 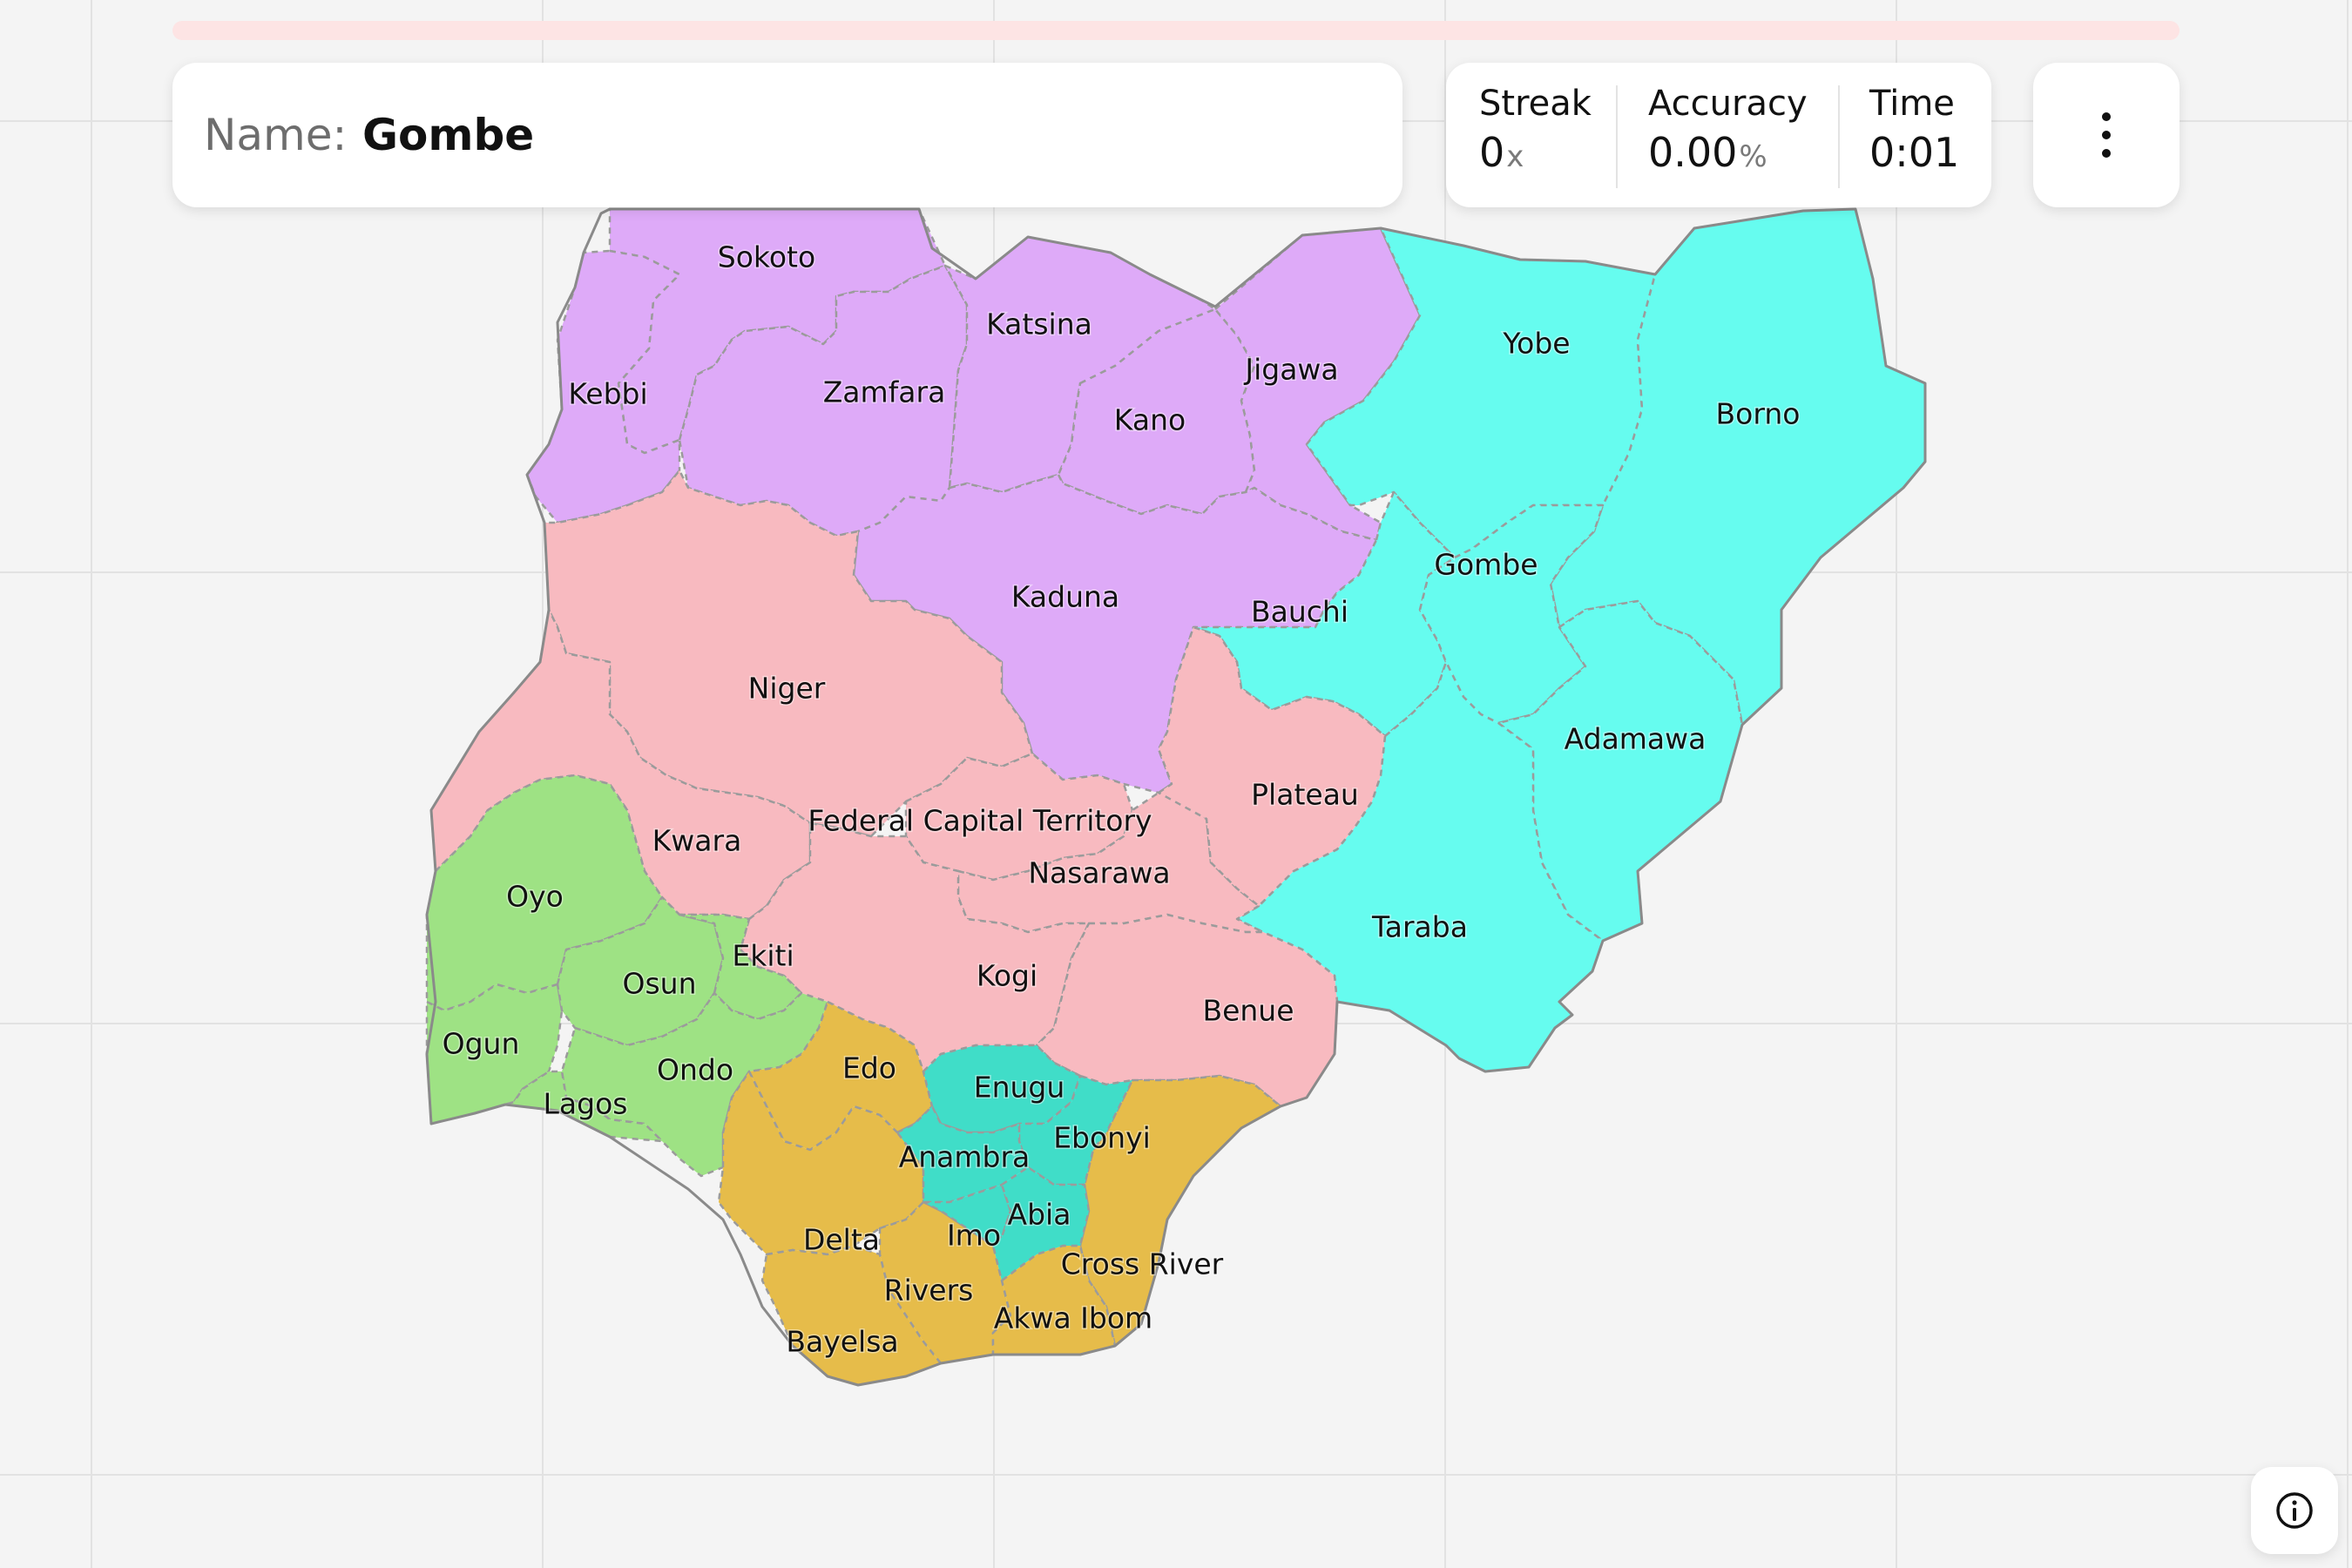 I want to click on more-options-button, so click(x=2106, y=135).